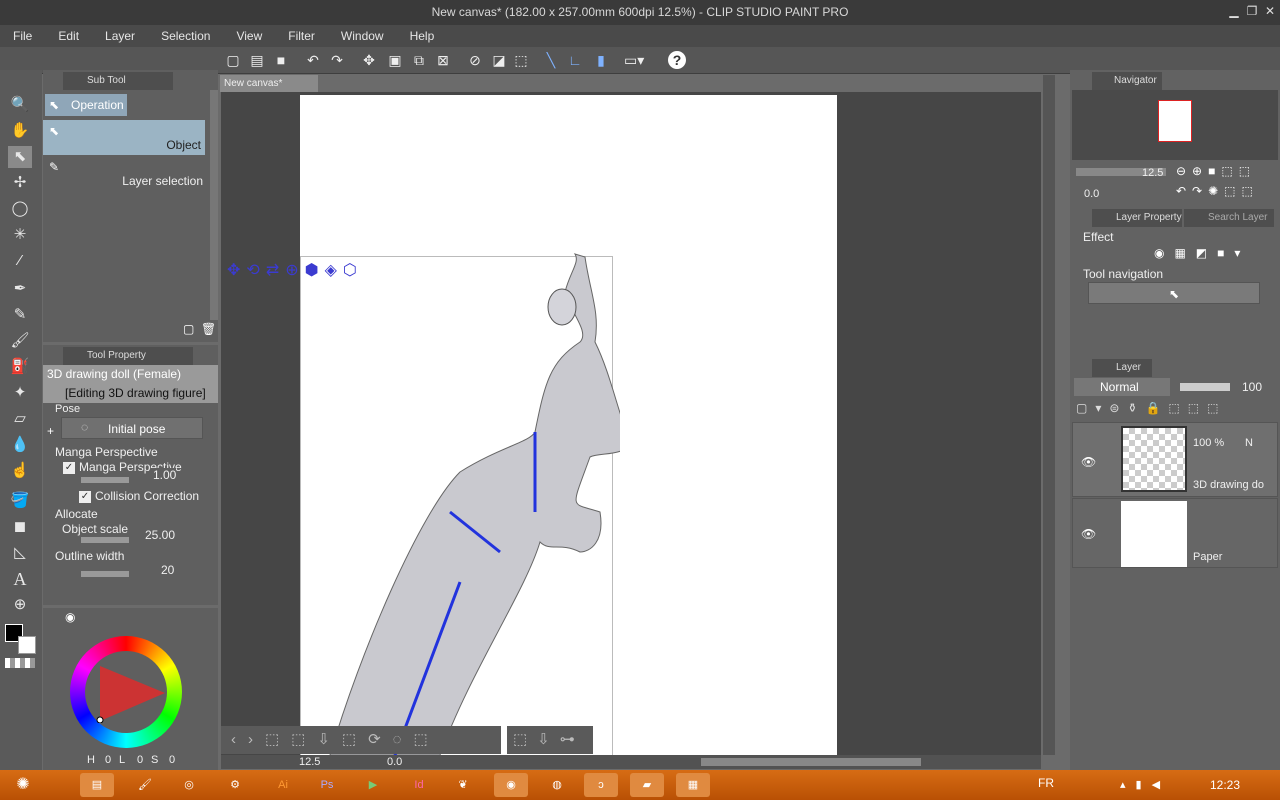  Describe the element at coordinates (189, 785) in the screenshot. I see `browser-icon: ◎` at that location.